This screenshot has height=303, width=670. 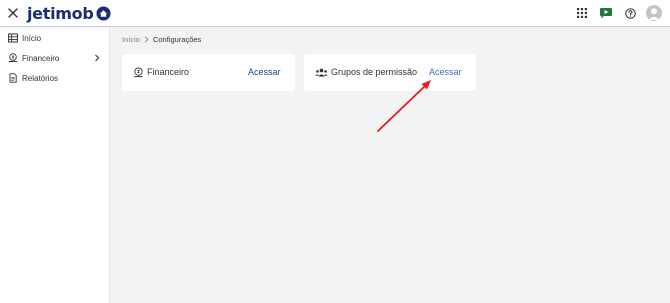 What do you see at coordinates (13, 13) in the screenshot?
I see `close-icon` at bounding box center [13, 13].